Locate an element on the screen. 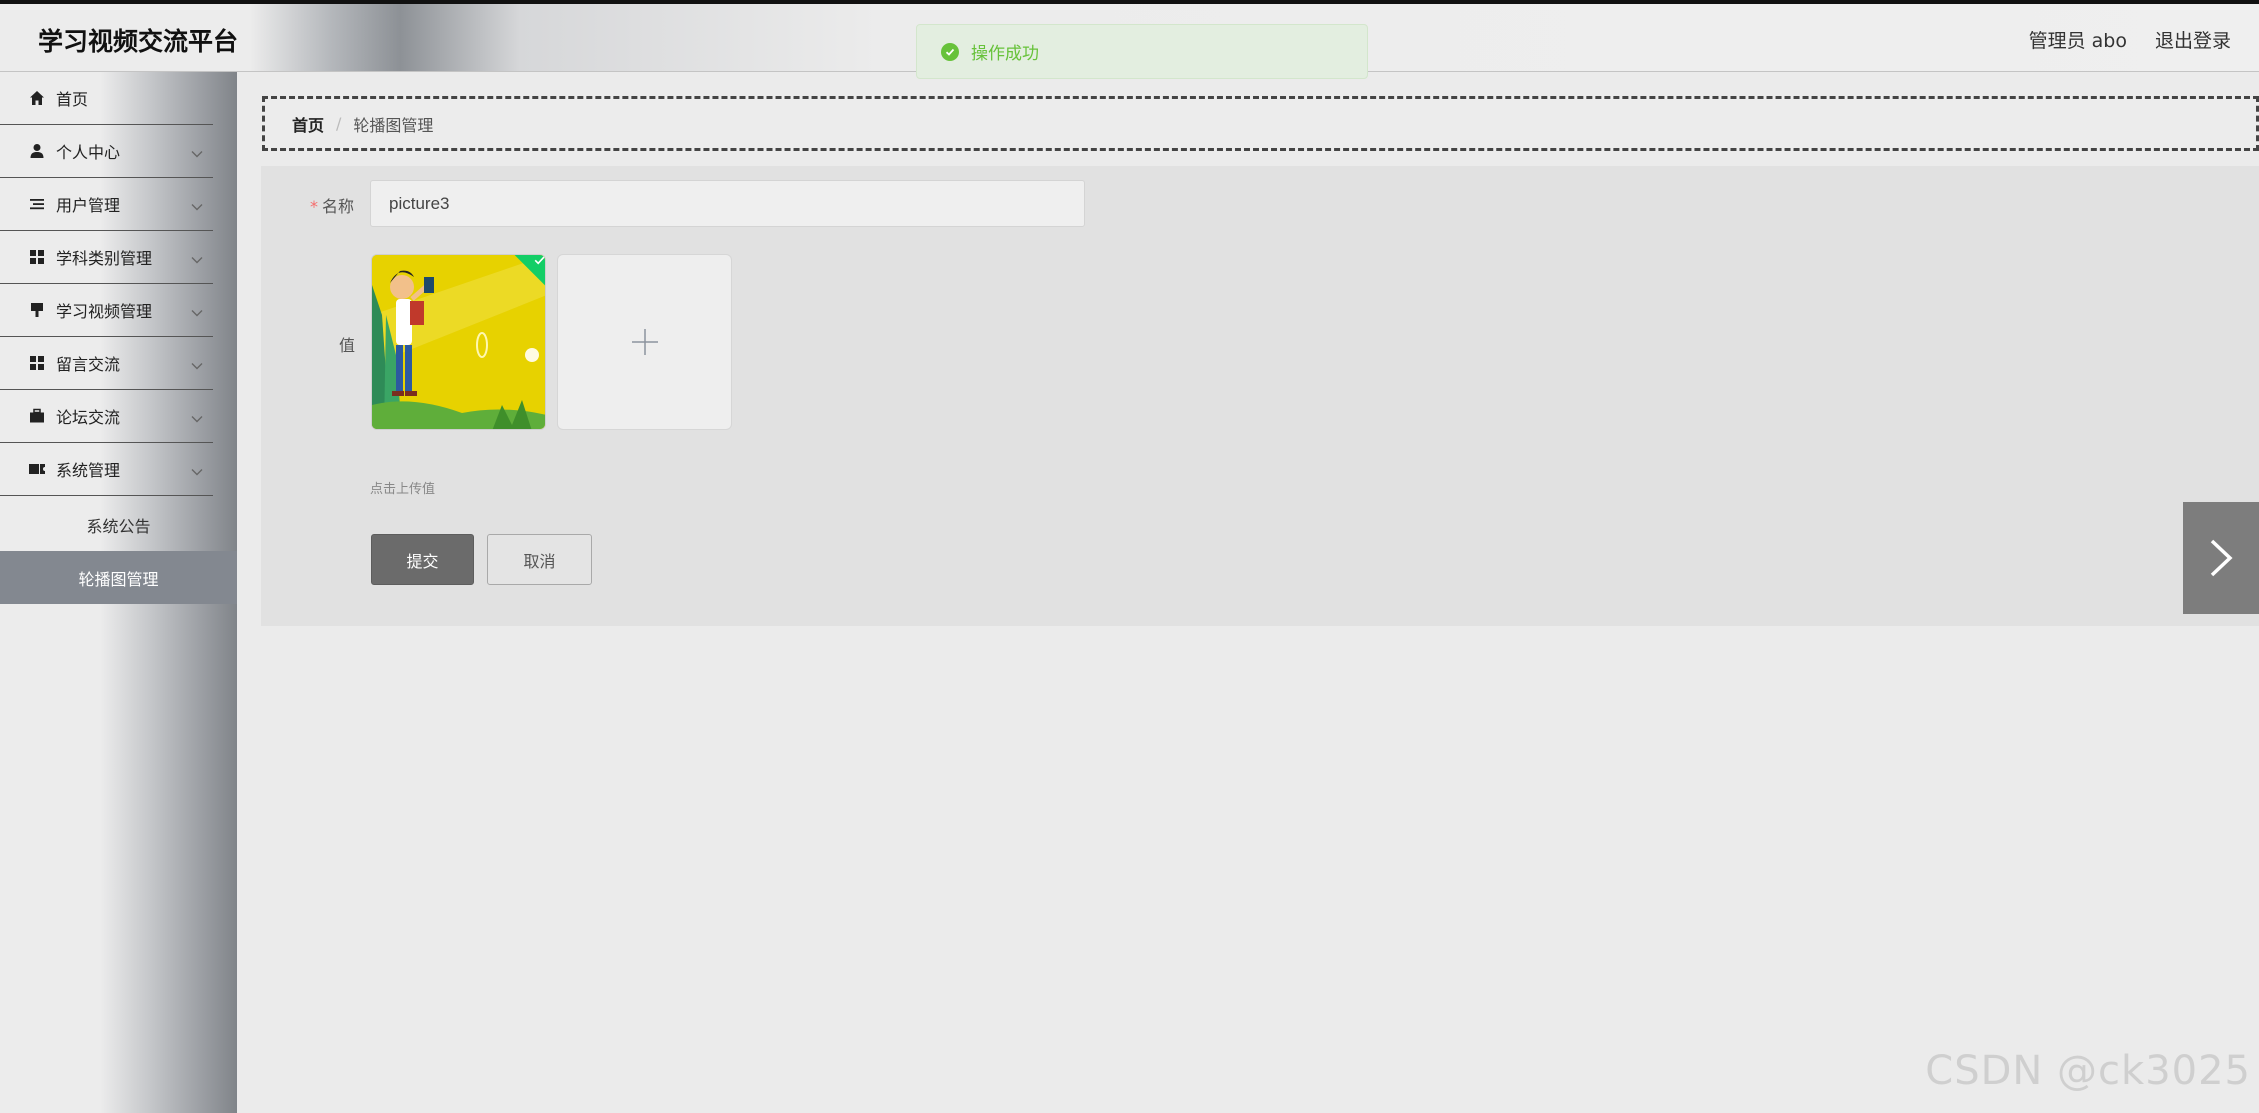 The image size is (2259, 1113). sidebar-item-label: 学科类别管理 is located at coordinates (104, 258).